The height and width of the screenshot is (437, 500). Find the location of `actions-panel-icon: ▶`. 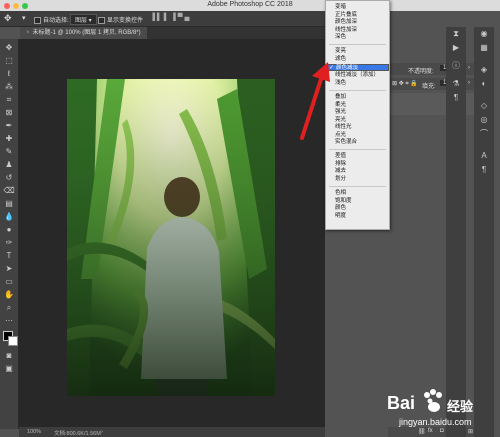

actions-panel-icon: ▶ is located at coordinates (456, 48).